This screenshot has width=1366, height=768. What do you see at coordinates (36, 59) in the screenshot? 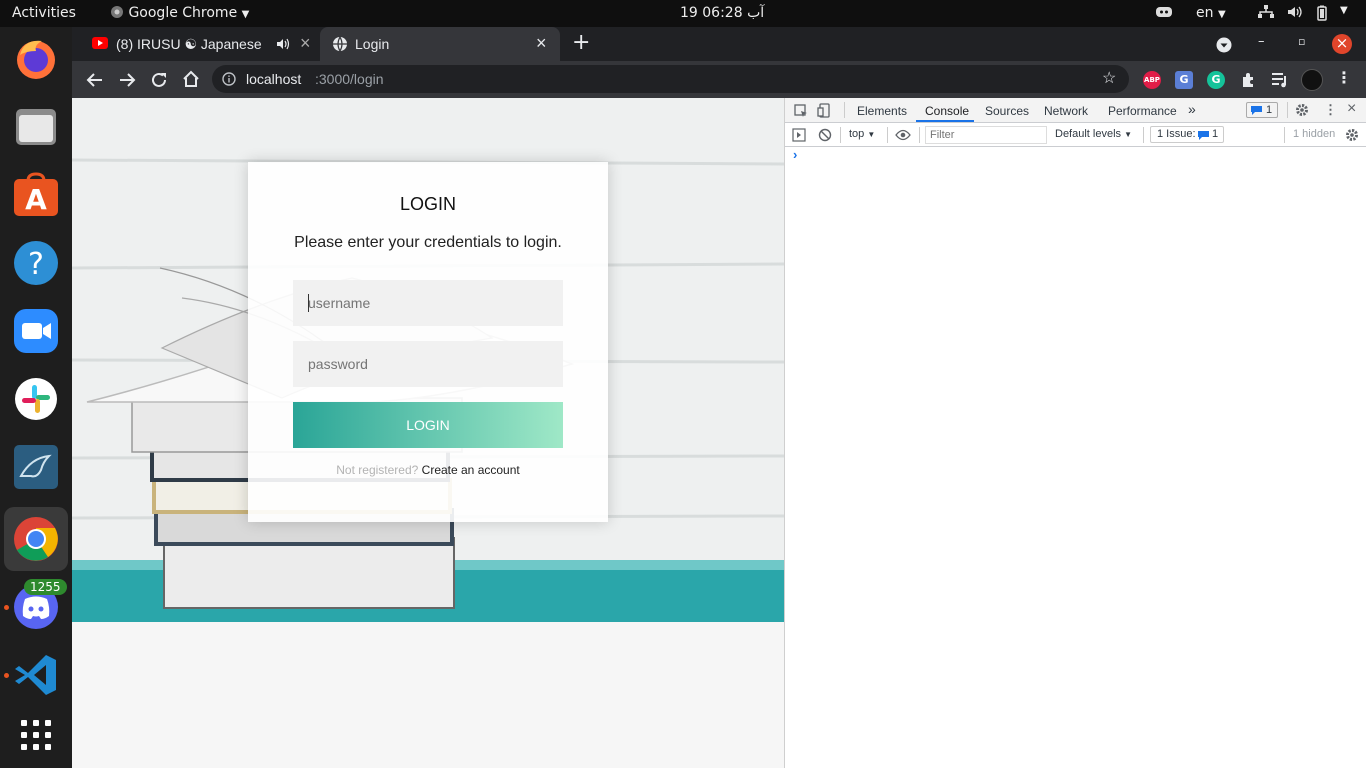
I see `firefox-icon` at bounding box center [36, 59].